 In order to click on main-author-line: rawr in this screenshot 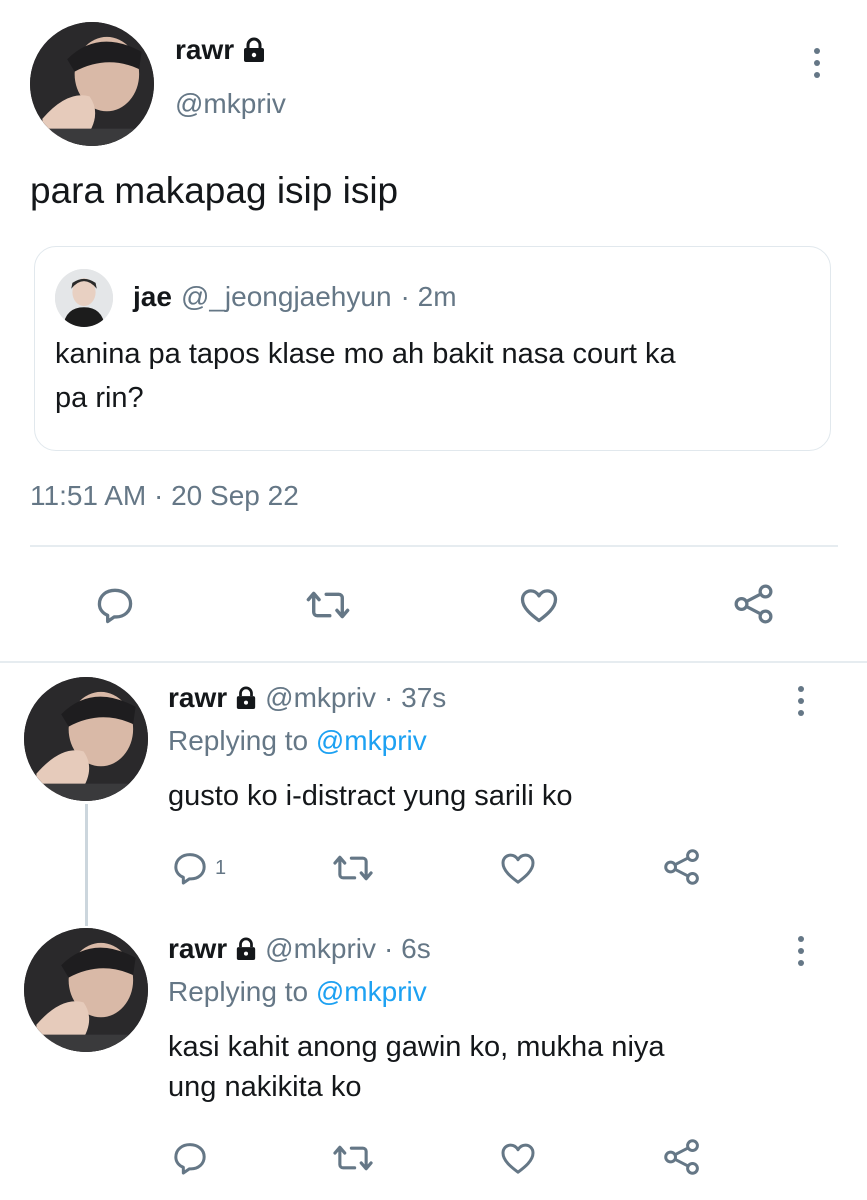, I will do `click(220, 50)`.